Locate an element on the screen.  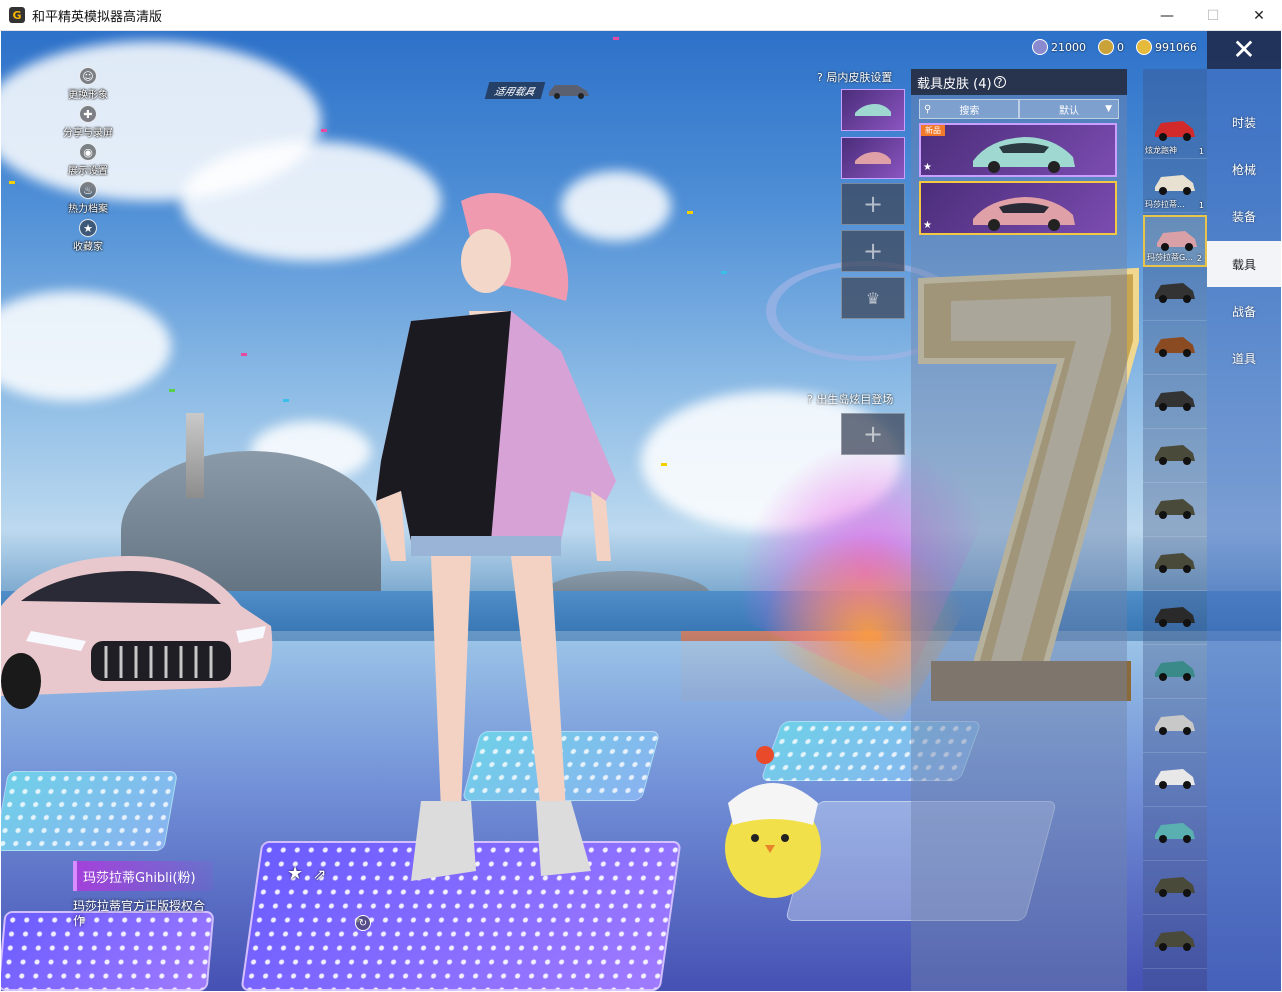
share-record-button: ✚ 分享与录屏 is located at coordinates (88, 122).